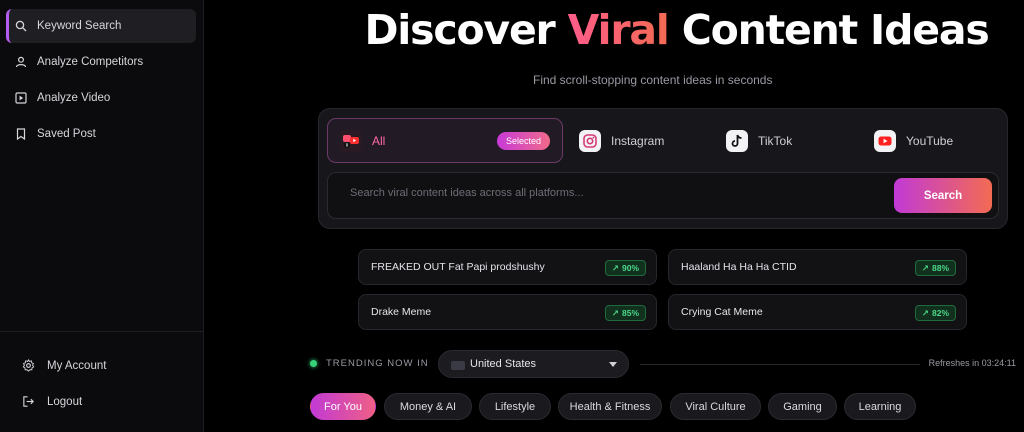 This screenshot has width=1024, height=432. Describe the element at coordinates (428, 406) in the screenshot. I see `chip-money-ai: Money & AI` at that location.